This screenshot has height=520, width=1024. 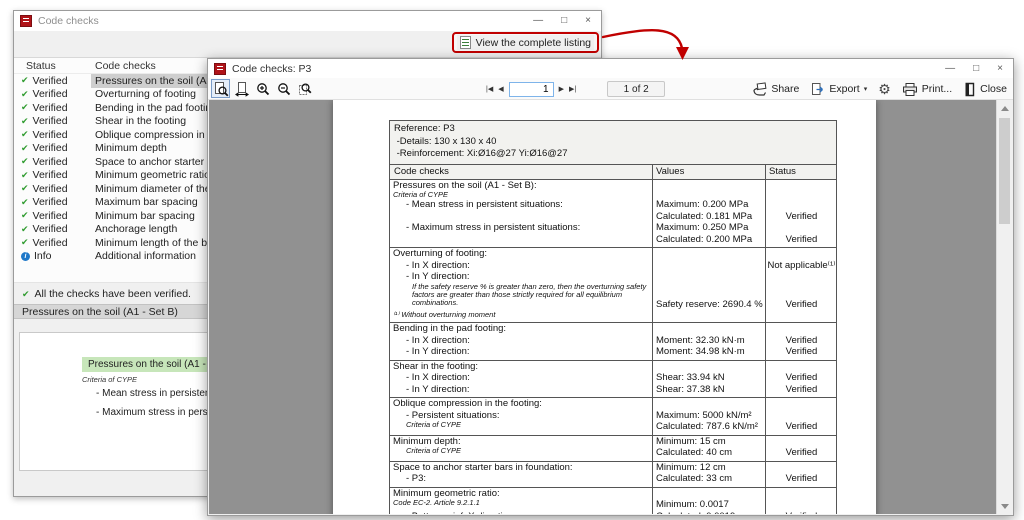 What do you see at coordinates (708, 513) in the screenshot?
I see `value-cell: Calculated: 0.0019` at bounding box center [708, 513].